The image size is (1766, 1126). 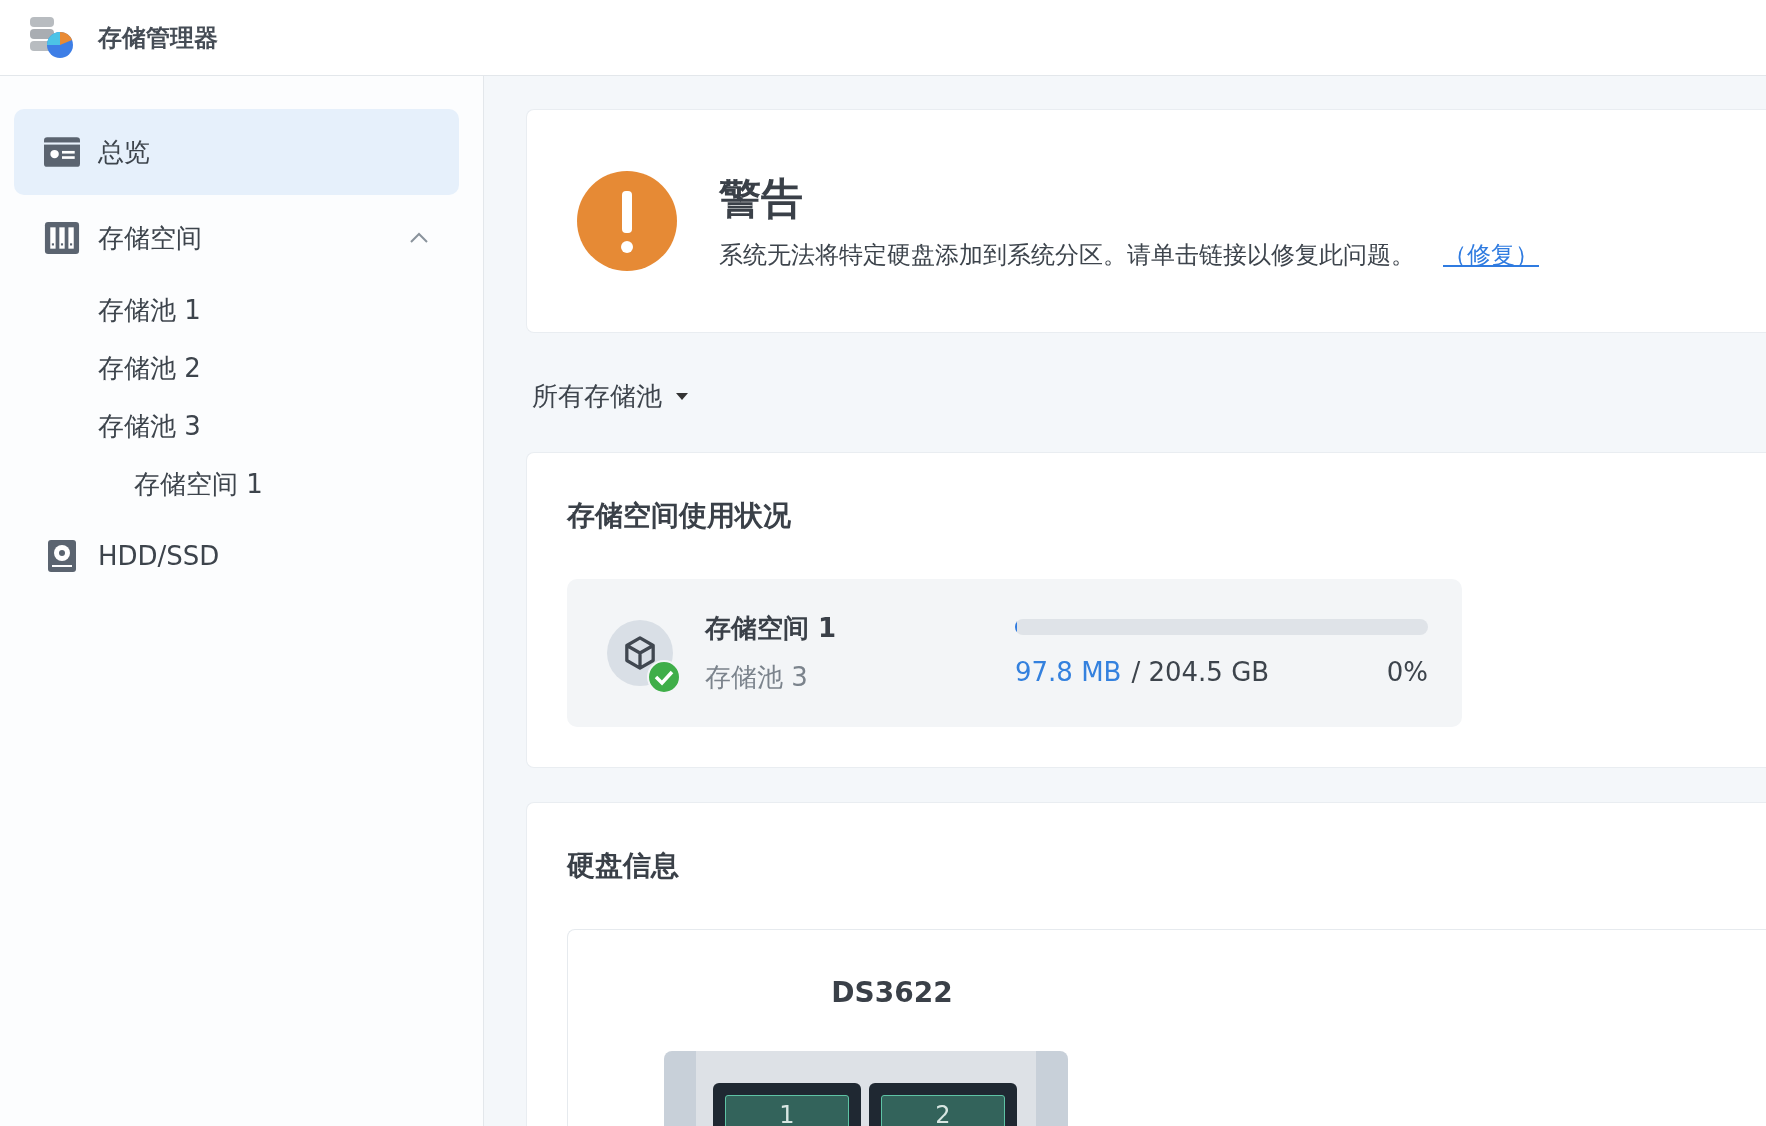 I want to click on drive-bay: 1, so click(x=787, y=1104).